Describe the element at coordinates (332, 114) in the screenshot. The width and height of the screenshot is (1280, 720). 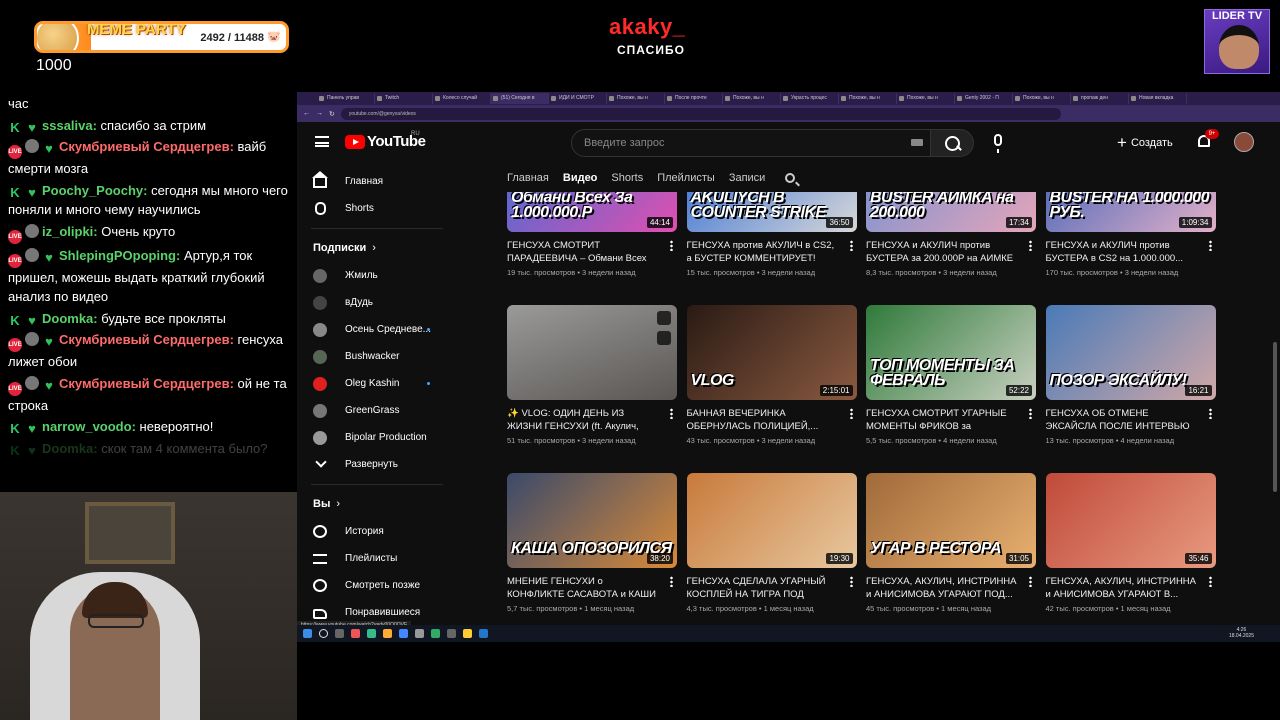
I see `reload-icon: ↻` at that location.